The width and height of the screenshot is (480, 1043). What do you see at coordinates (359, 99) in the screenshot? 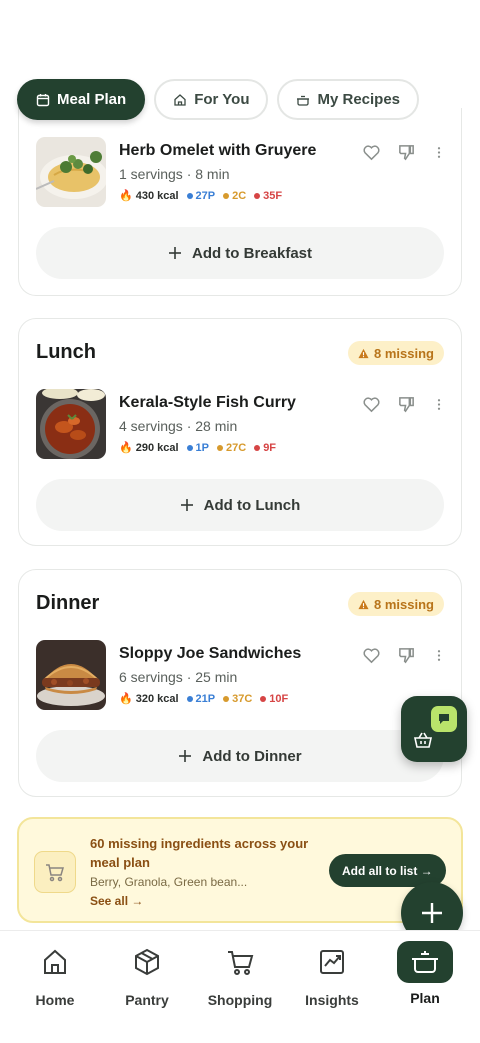
I see `tab-my-recipes-label: My Recipes` at bounding box center [359, 99].